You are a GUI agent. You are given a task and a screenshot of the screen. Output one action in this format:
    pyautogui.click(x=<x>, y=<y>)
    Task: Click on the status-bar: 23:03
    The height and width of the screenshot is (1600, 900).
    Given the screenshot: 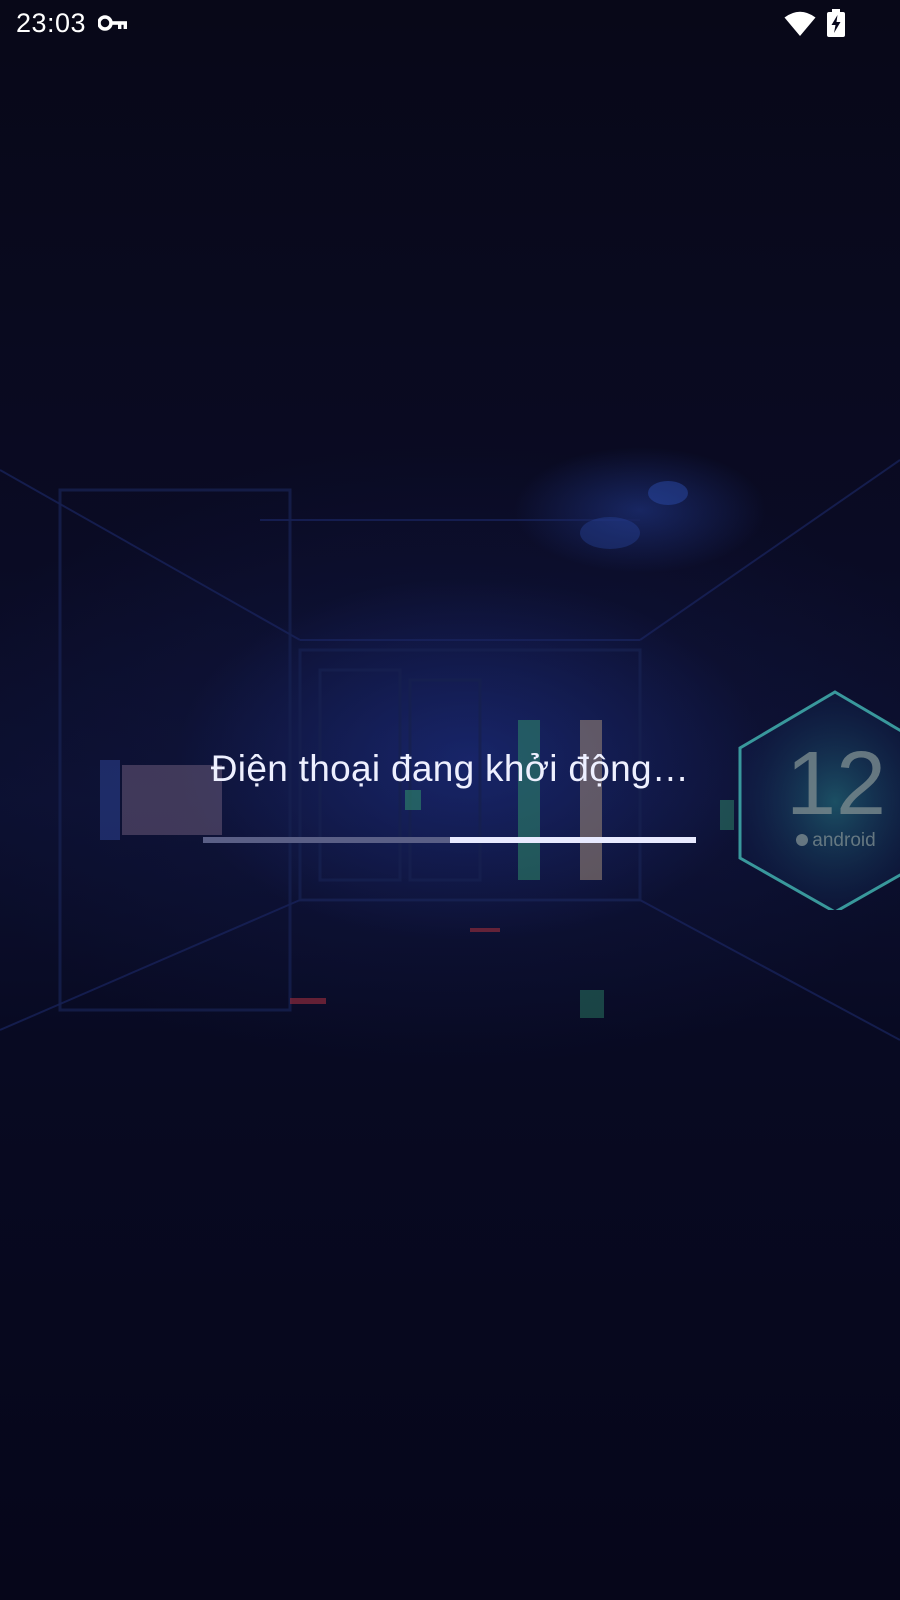 What is the action you would take?
    pyautogui.click(x=450, y=24)
    